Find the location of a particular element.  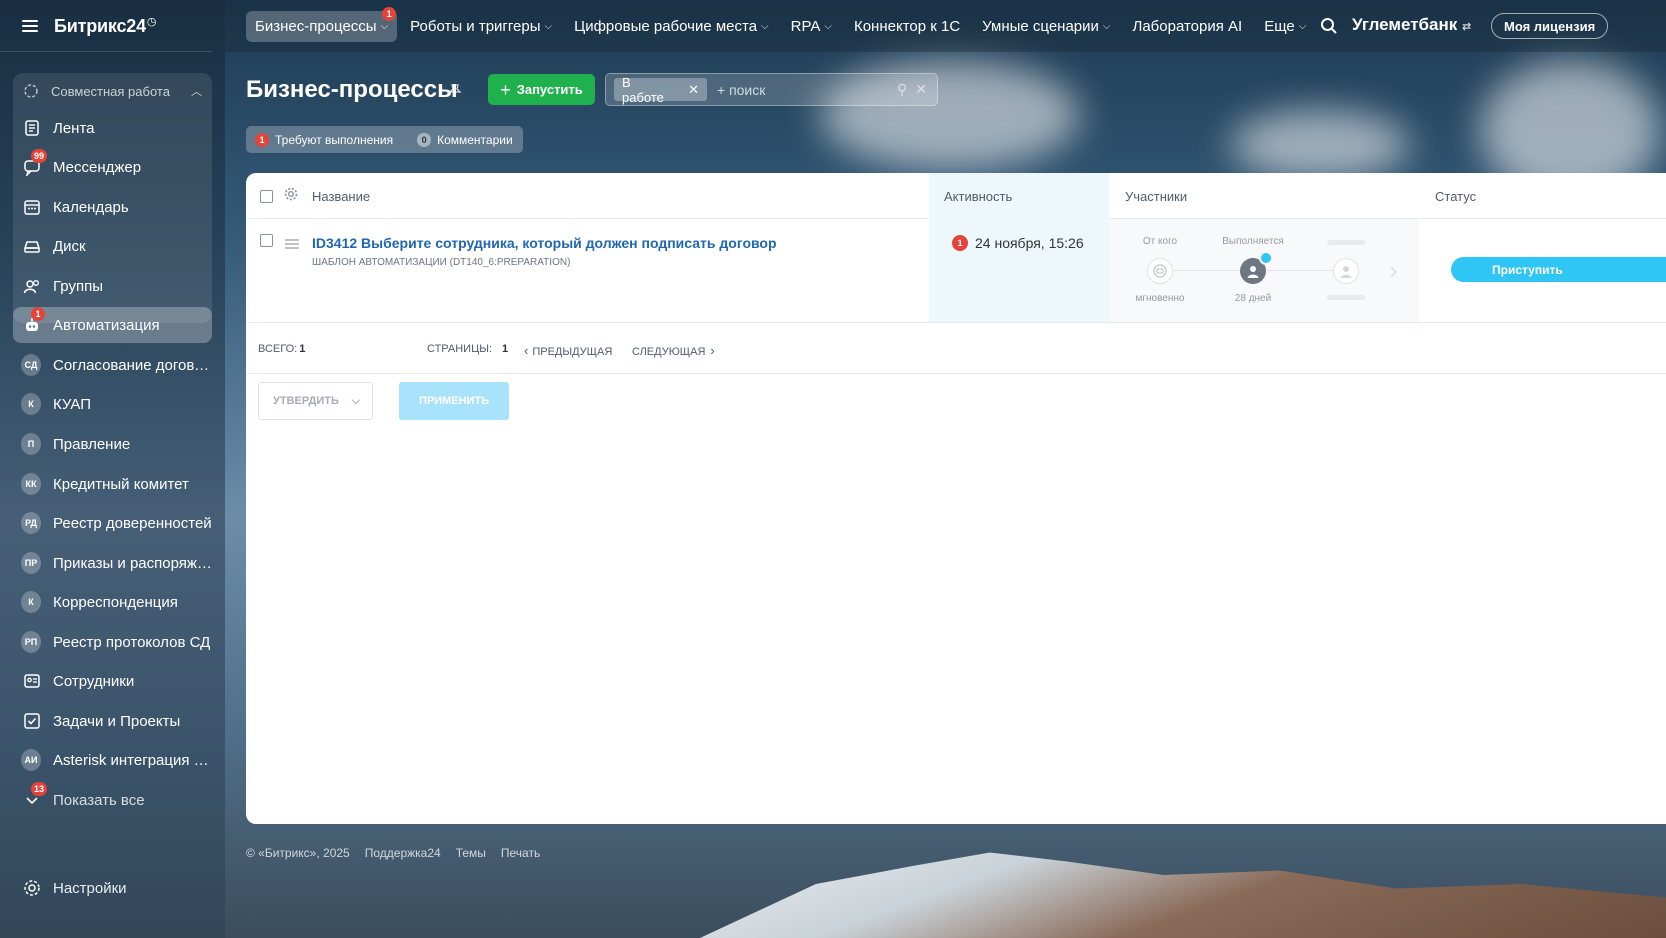

search-input is located at coordinates (802, 89).